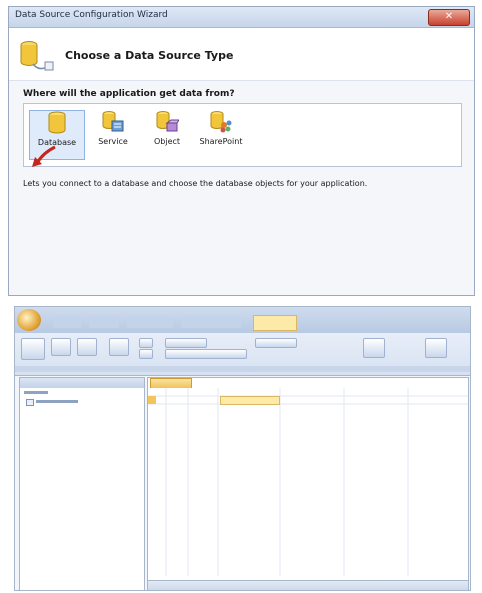  I want to click on sharepoint-icon, so click(221, 122).